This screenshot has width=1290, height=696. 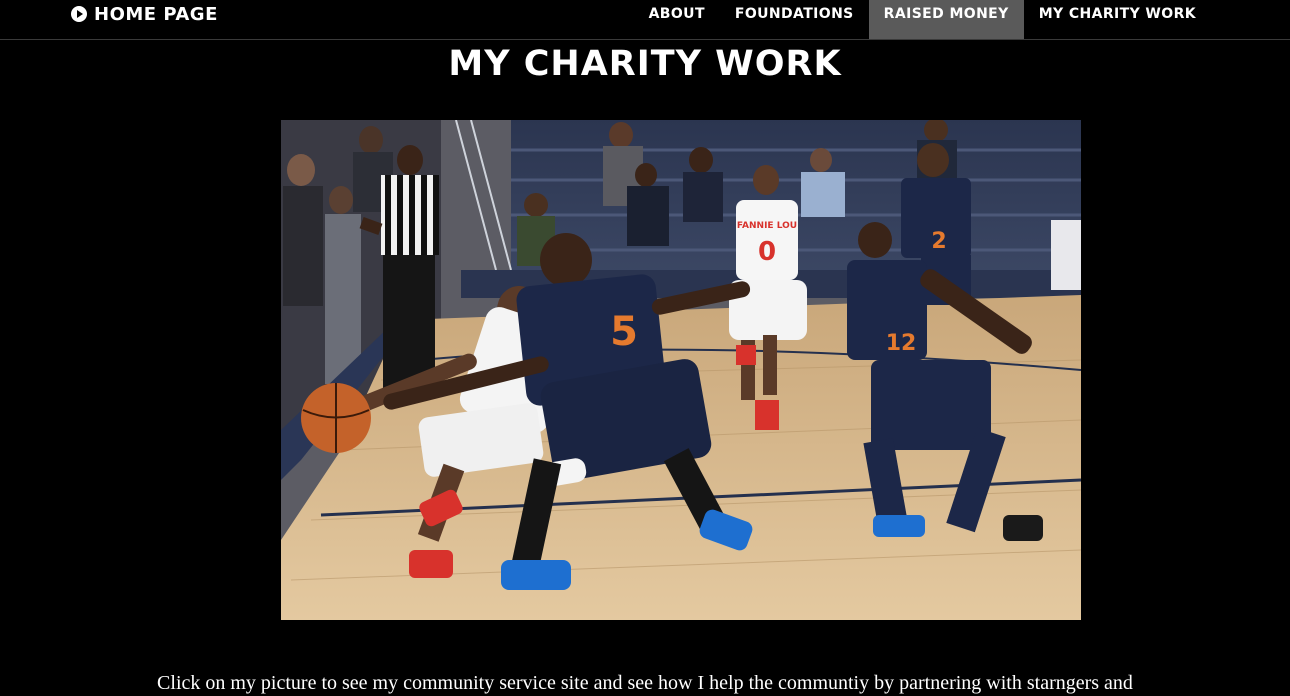 What do you see at coordinates (767, 252) in the screenshot?
I see `jersey-number-0: 0` at bounding box center [767, 252].